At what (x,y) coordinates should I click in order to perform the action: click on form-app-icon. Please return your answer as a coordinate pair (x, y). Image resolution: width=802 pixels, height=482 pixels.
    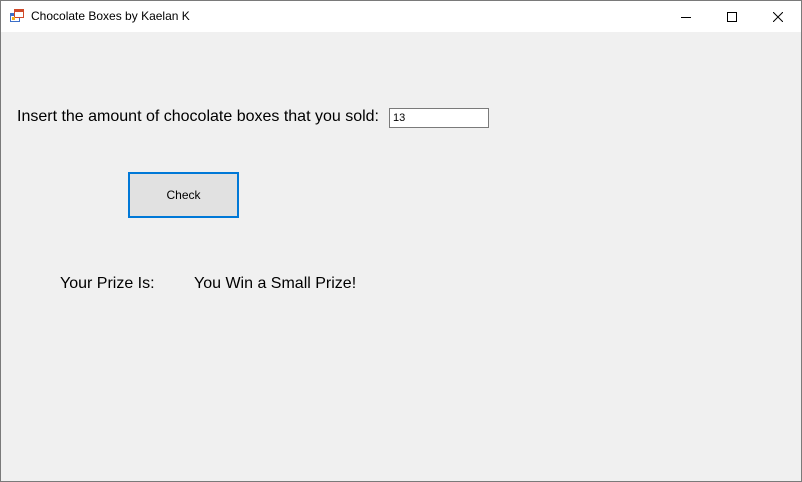
    Looking at the image, I should click on (17, 16).